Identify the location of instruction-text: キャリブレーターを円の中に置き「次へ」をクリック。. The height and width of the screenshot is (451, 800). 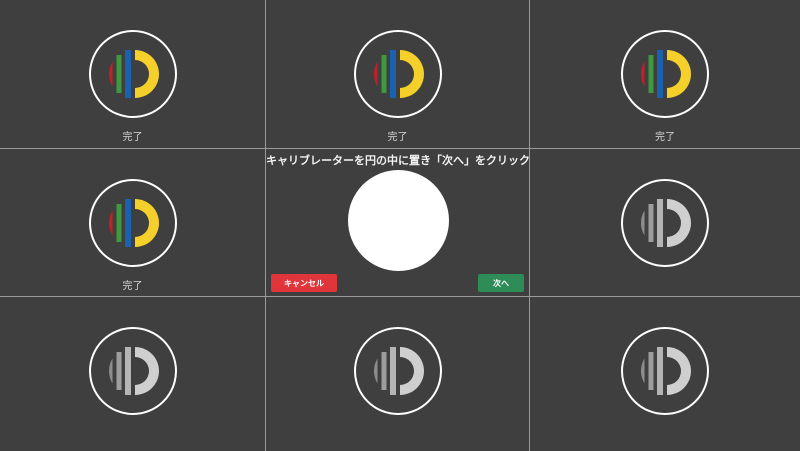
(398, 160).